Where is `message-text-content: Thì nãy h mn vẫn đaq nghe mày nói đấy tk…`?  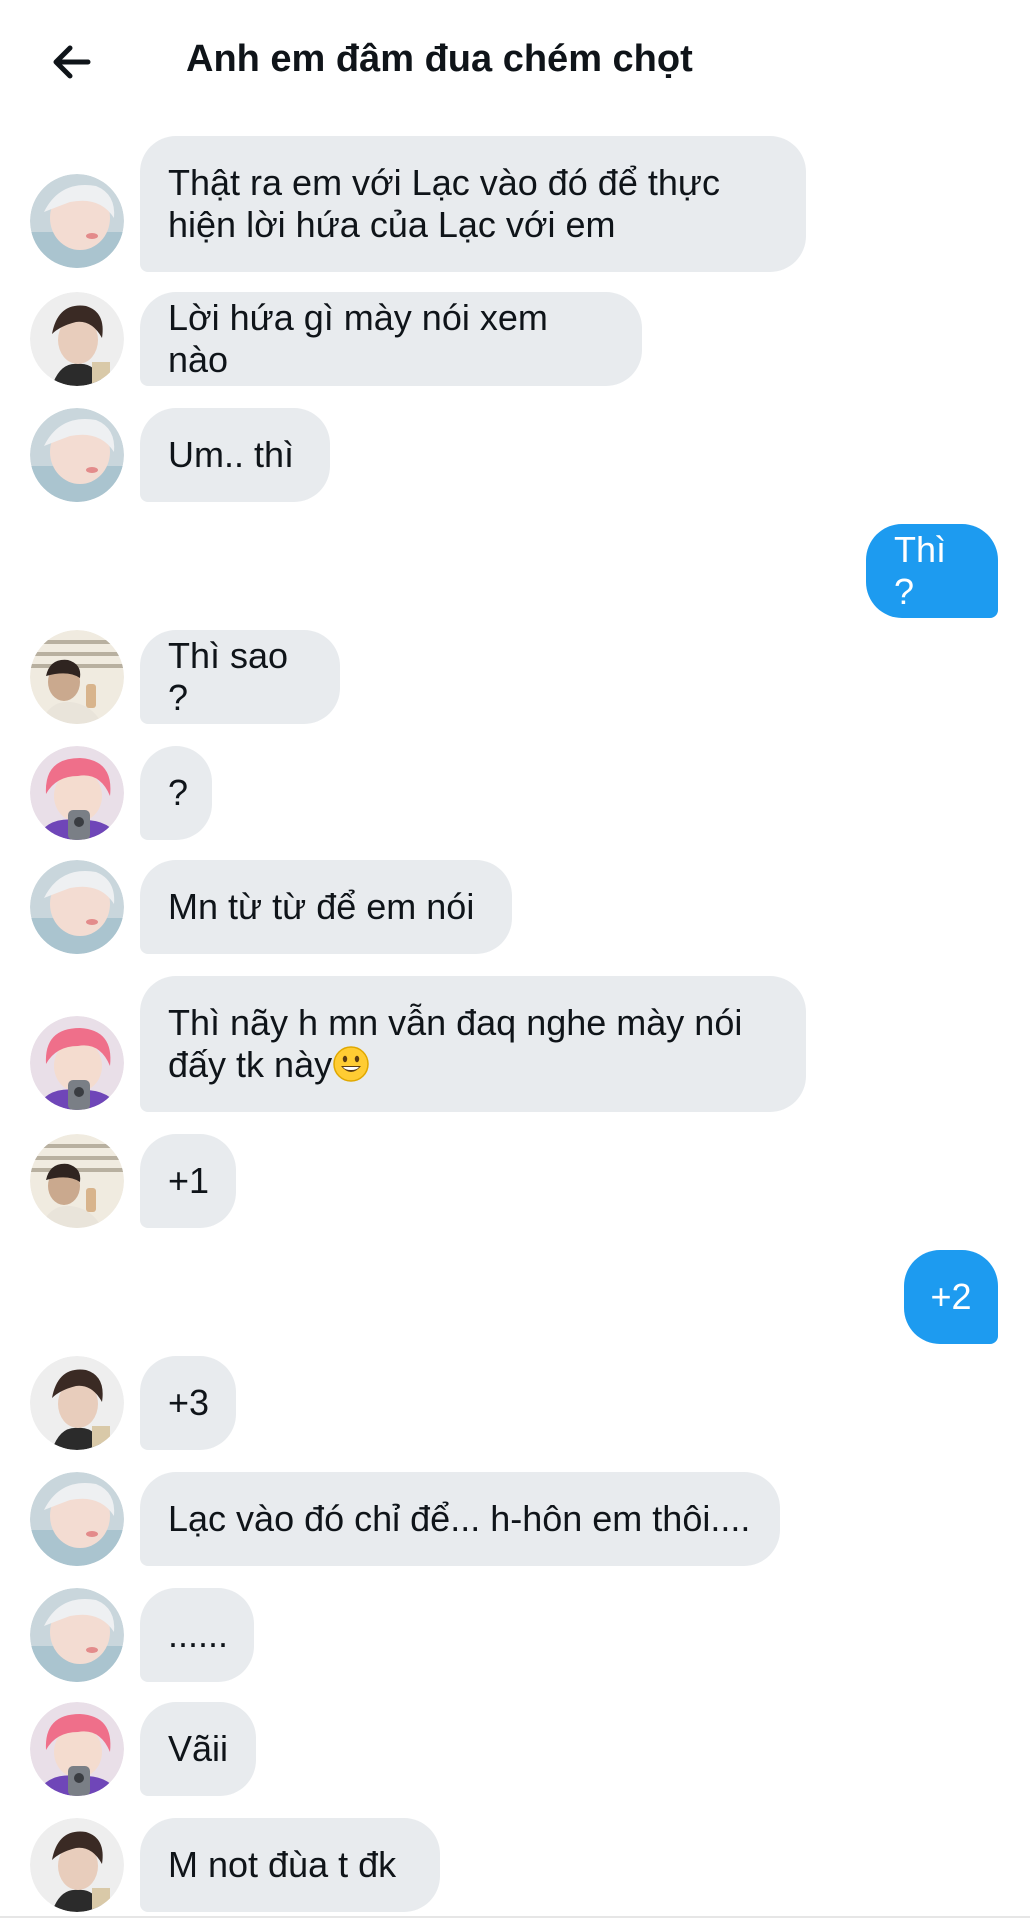
message-text-content: Thì nãy h mn vẫn đaq nghe mày nói đấy tk… is located at coordinates (455, 1043).